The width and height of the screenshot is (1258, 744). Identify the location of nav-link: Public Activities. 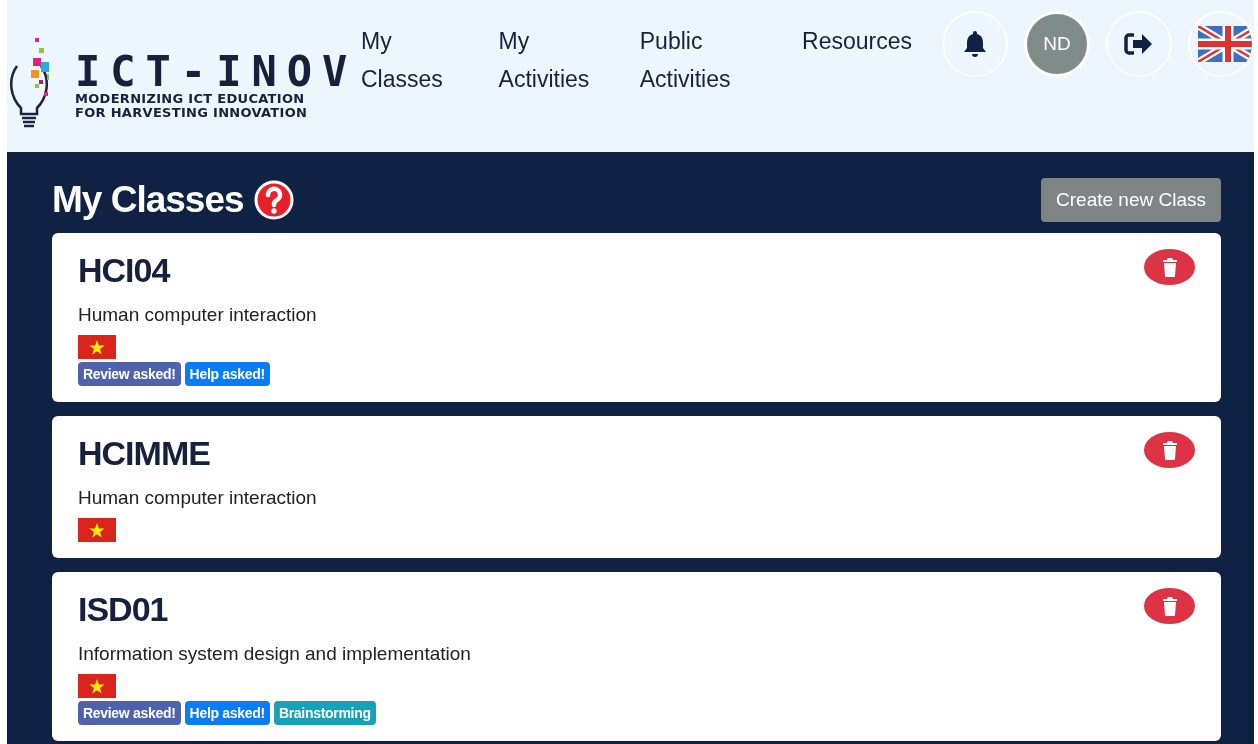
(701, 60).